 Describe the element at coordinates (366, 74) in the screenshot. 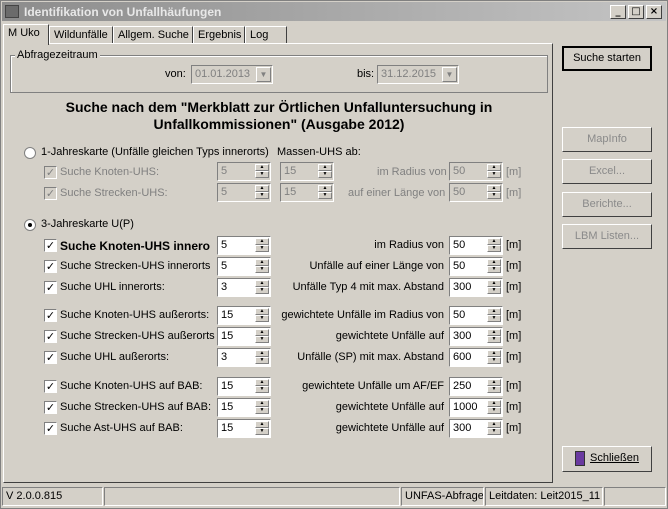

I see `bis-label: bis:` at that location.